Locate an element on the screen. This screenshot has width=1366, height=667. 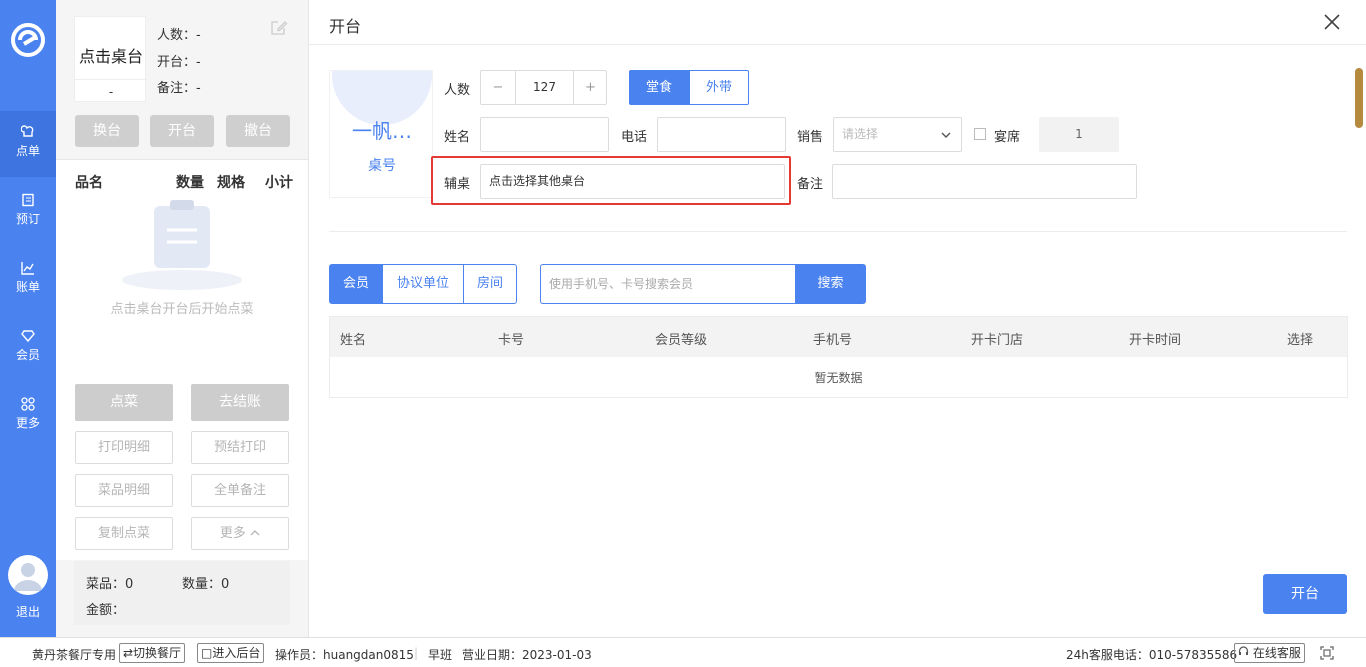
takeout-toggle: 外带 is located at coordinates (719, 87).